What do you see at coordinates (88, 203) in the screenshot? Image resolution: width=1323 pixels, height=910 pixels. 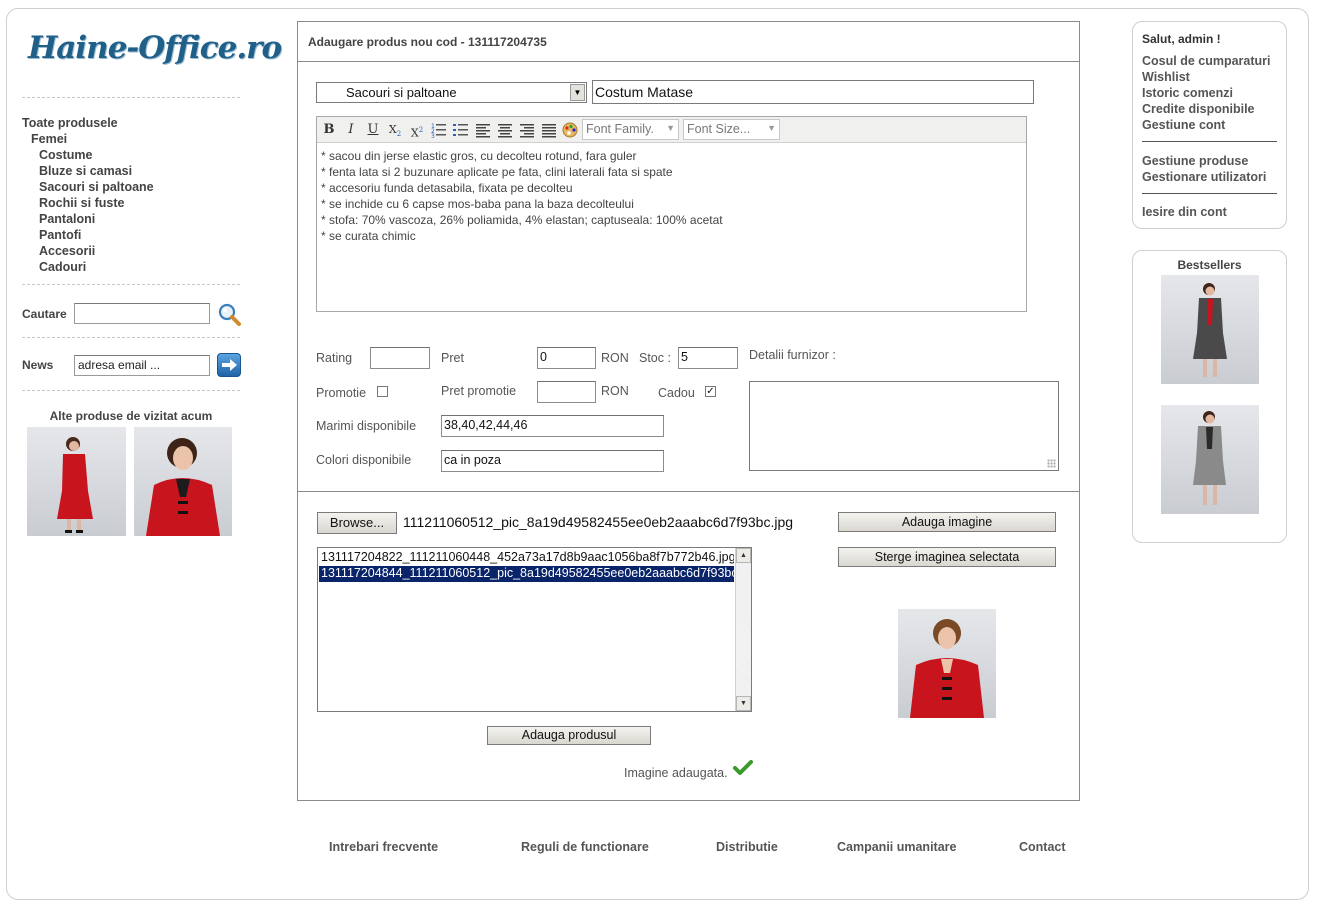 I see `category-rochii: Rochii si fuste` at bounding box center [88, 203].